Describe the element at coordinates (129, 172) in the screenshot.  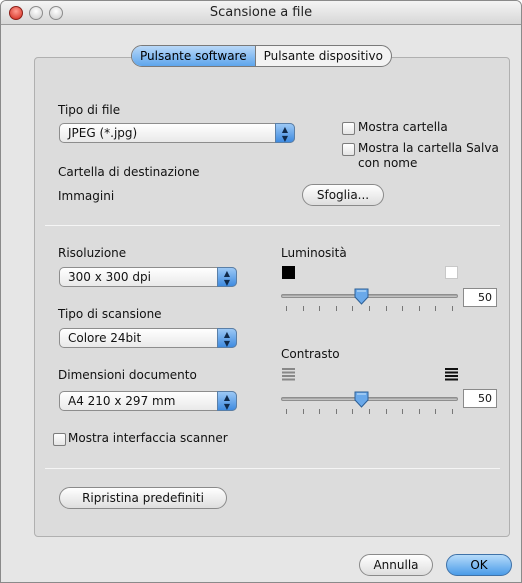
I see `destination-folder-label: Cartella di destinazione` at that location.